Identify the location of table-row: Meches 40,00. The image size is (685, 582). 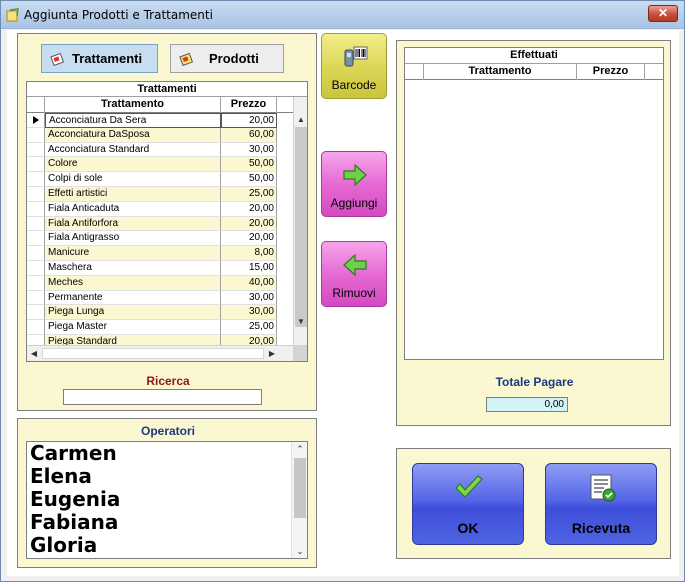
(160, 283).